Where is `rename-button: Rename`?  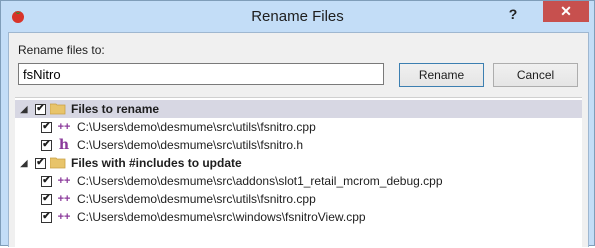
rename-button: Rename is located at coordinates (441, 75).